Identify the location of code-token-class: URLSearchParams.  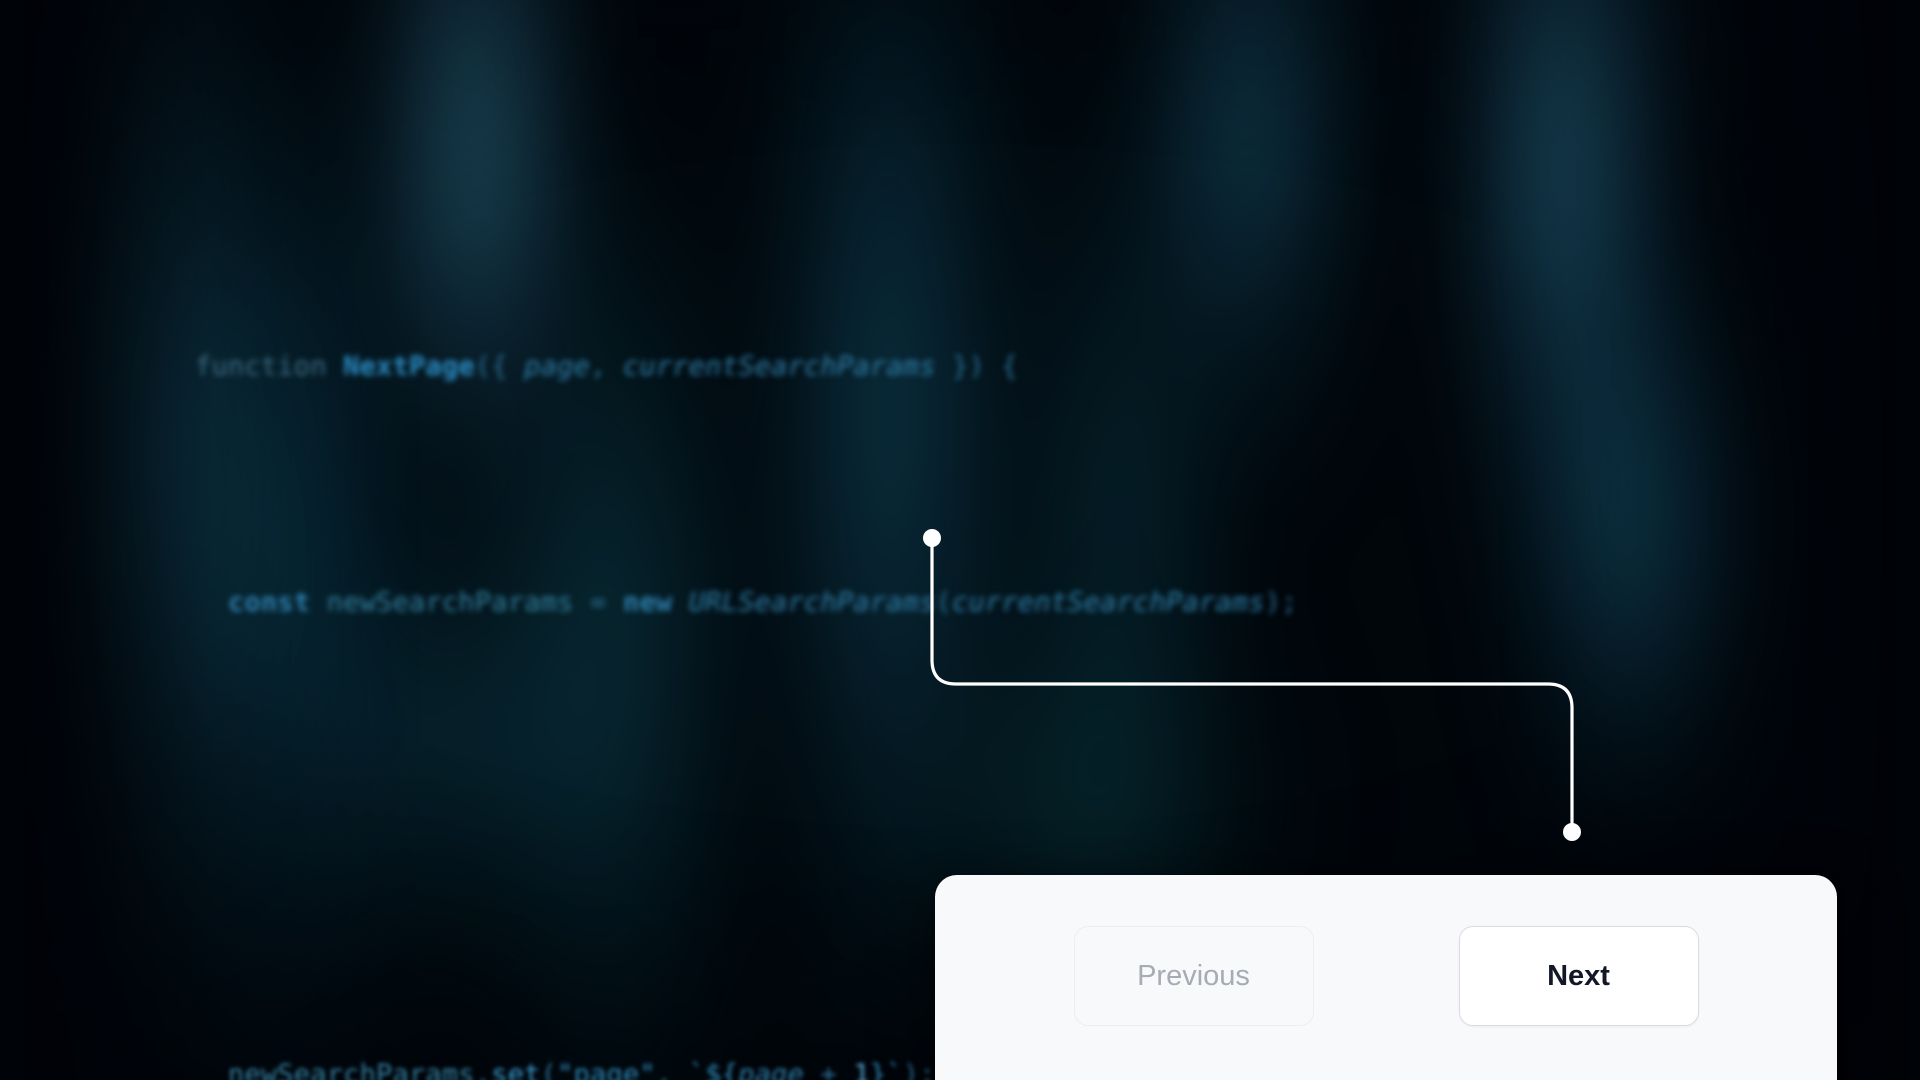
(804, 602).